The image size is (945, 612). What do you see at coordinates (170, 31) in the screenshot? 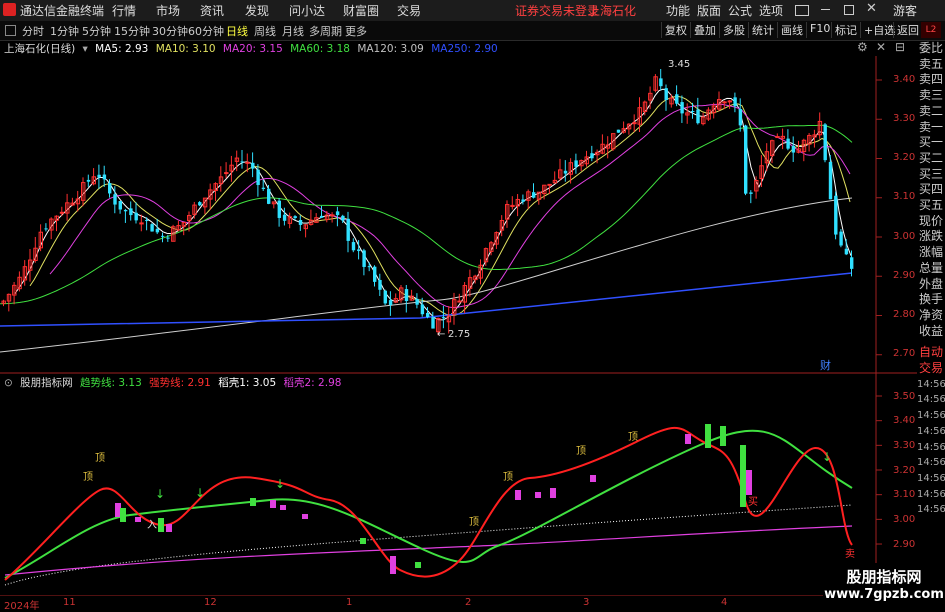
I see `period-30min: 30分钟` at bounding box center [170, 31].